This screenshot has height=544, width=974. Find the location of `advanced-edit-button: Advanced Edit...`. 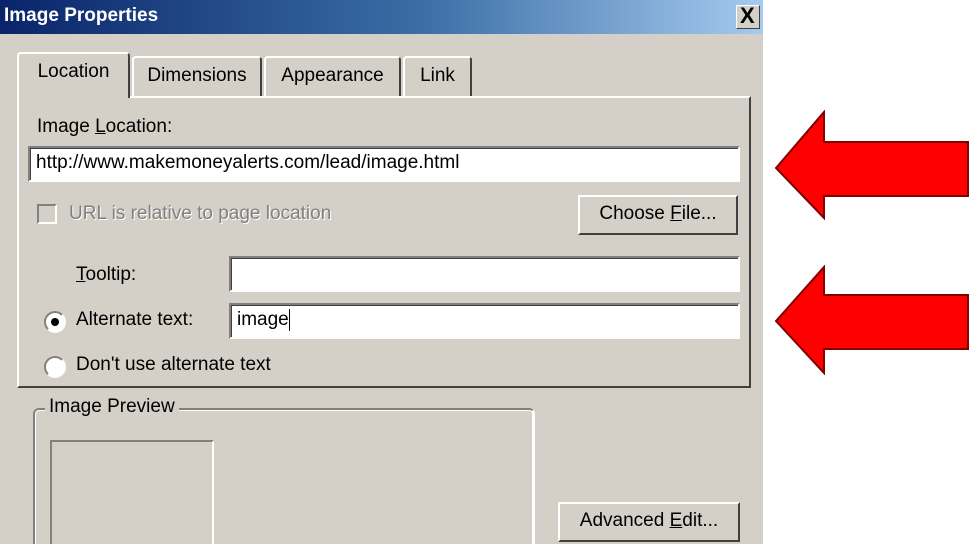

advanced-edit-button: Advanced Edit... is located at coordinates (649, 522).